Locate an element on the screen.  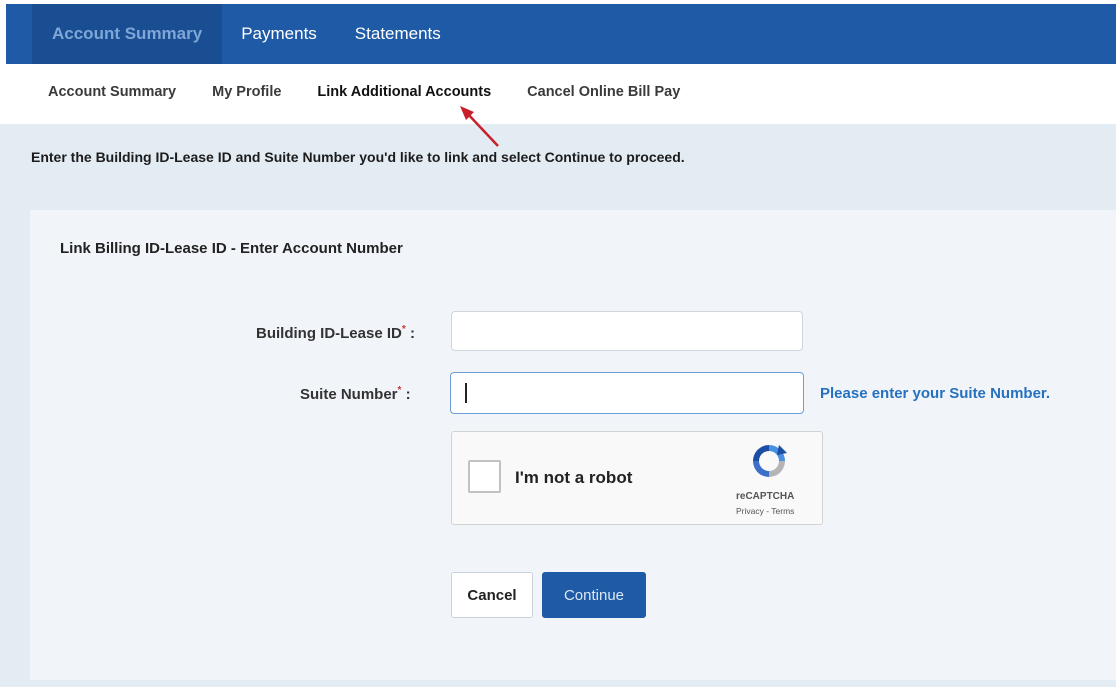
building-id-label-colon: : is located at coordinates (412, 333).